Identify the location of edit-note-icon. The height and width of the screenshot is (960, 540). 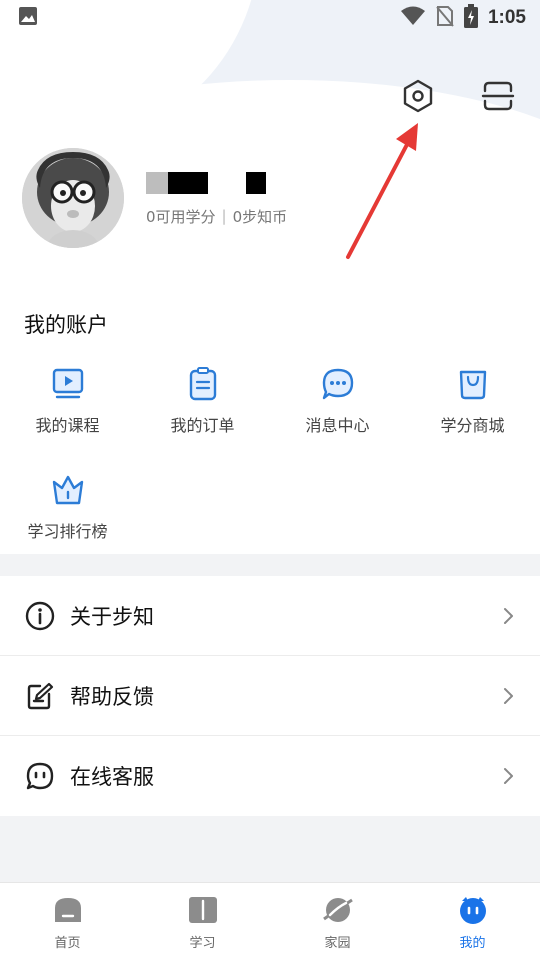
(40, 696).